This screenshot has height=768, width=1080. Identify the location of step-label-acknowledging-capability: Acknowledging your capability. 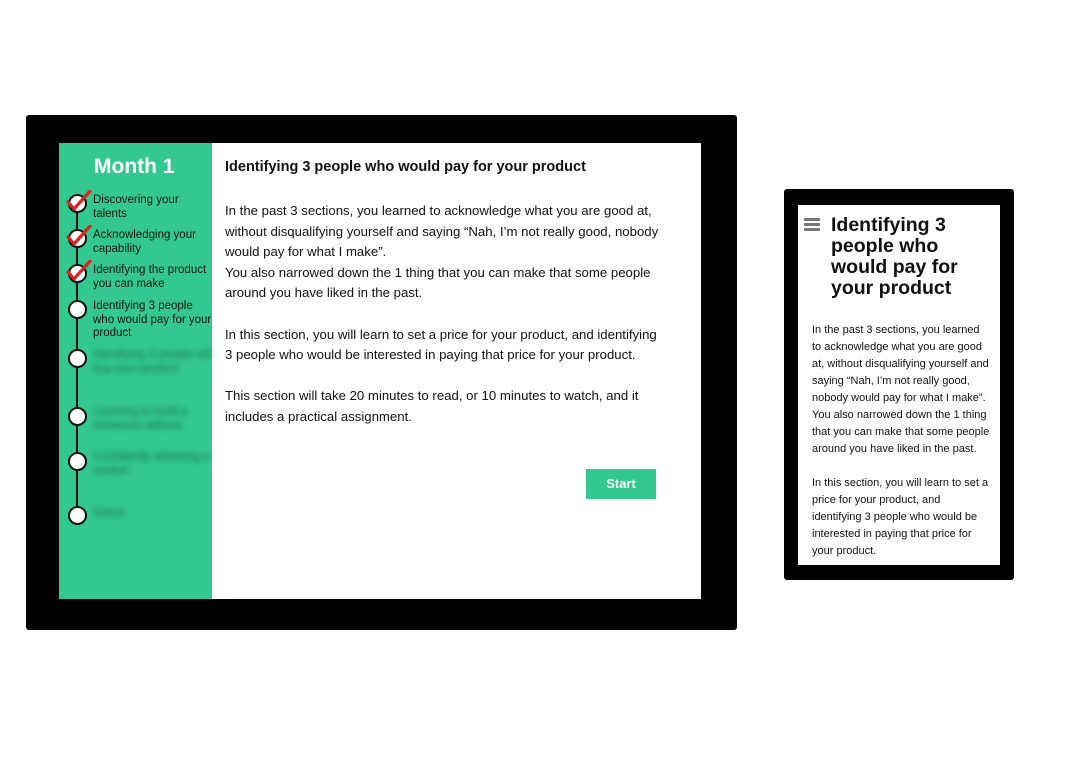
(153, 242).